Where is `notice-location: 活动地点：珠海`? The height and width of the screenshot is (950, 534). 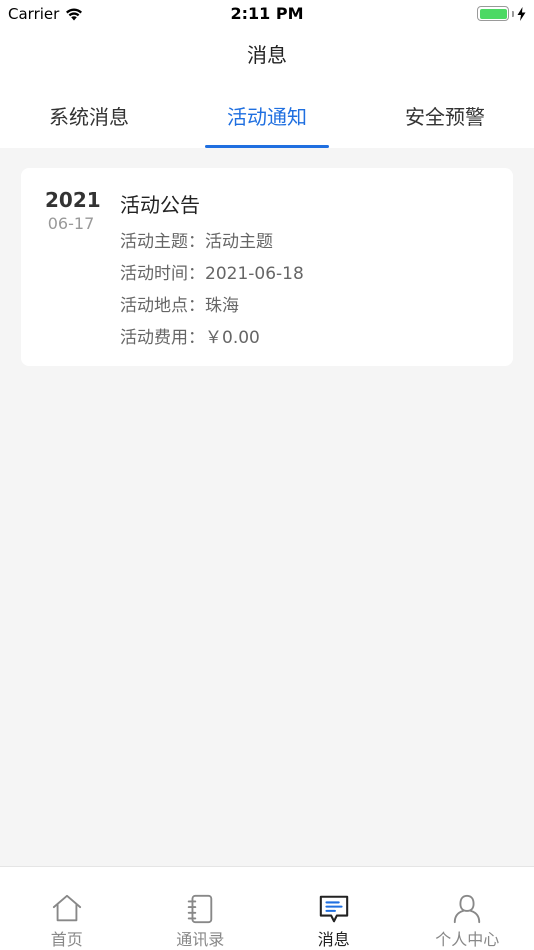 notice-location: 活动地点：珠海 is located at coordinates (179, 306).